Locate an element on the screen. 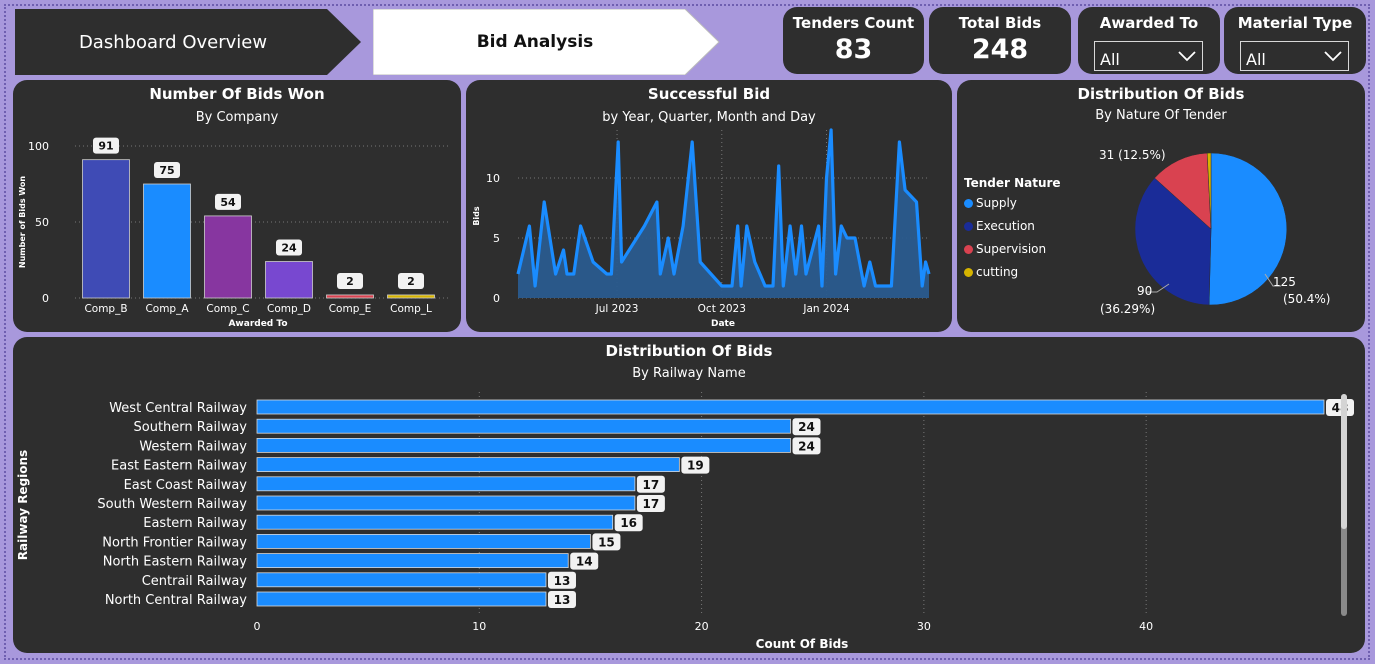 Image resolution: width=1375 pixels, height=664 pixels. y-tick-label: 10 is located at coordinates (493, 178).